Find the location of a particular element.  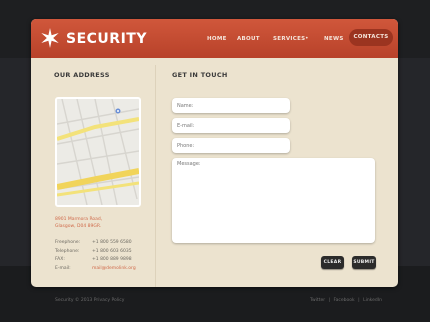

main-nav: HOME ABOUT SERVICES • NEWS is located at coordinates (214, 39).